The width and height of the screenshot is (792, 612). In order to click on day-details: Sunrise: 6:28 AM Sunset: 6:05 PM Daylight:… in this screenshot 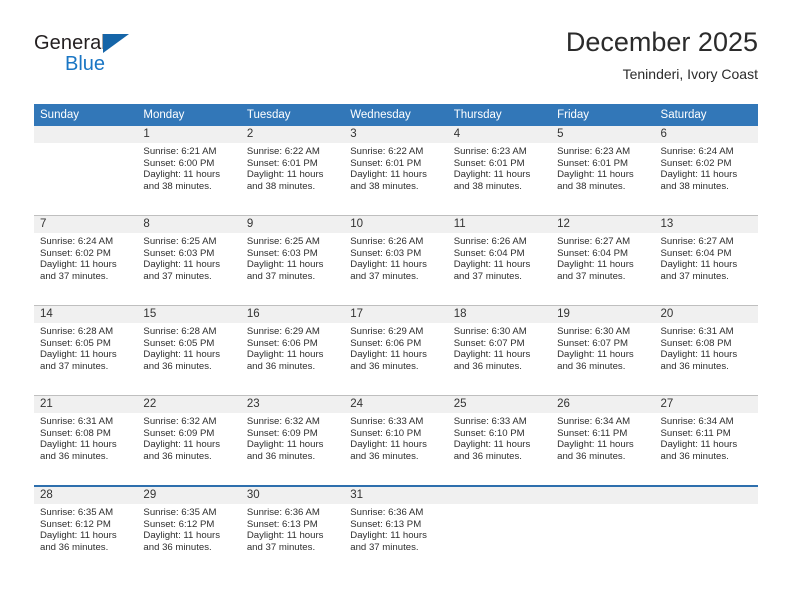, I will do `click(85, 347)`.